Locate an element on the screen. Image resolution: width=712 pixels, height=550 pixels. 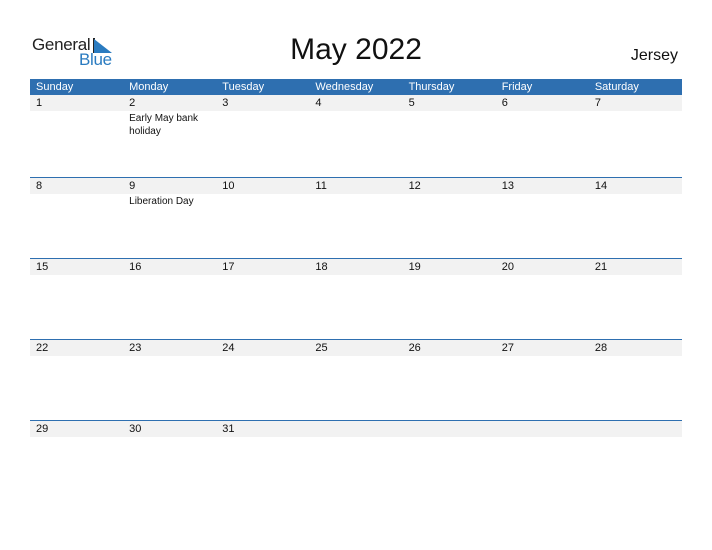
day-number: 4 is located at coordinates (356, 103).